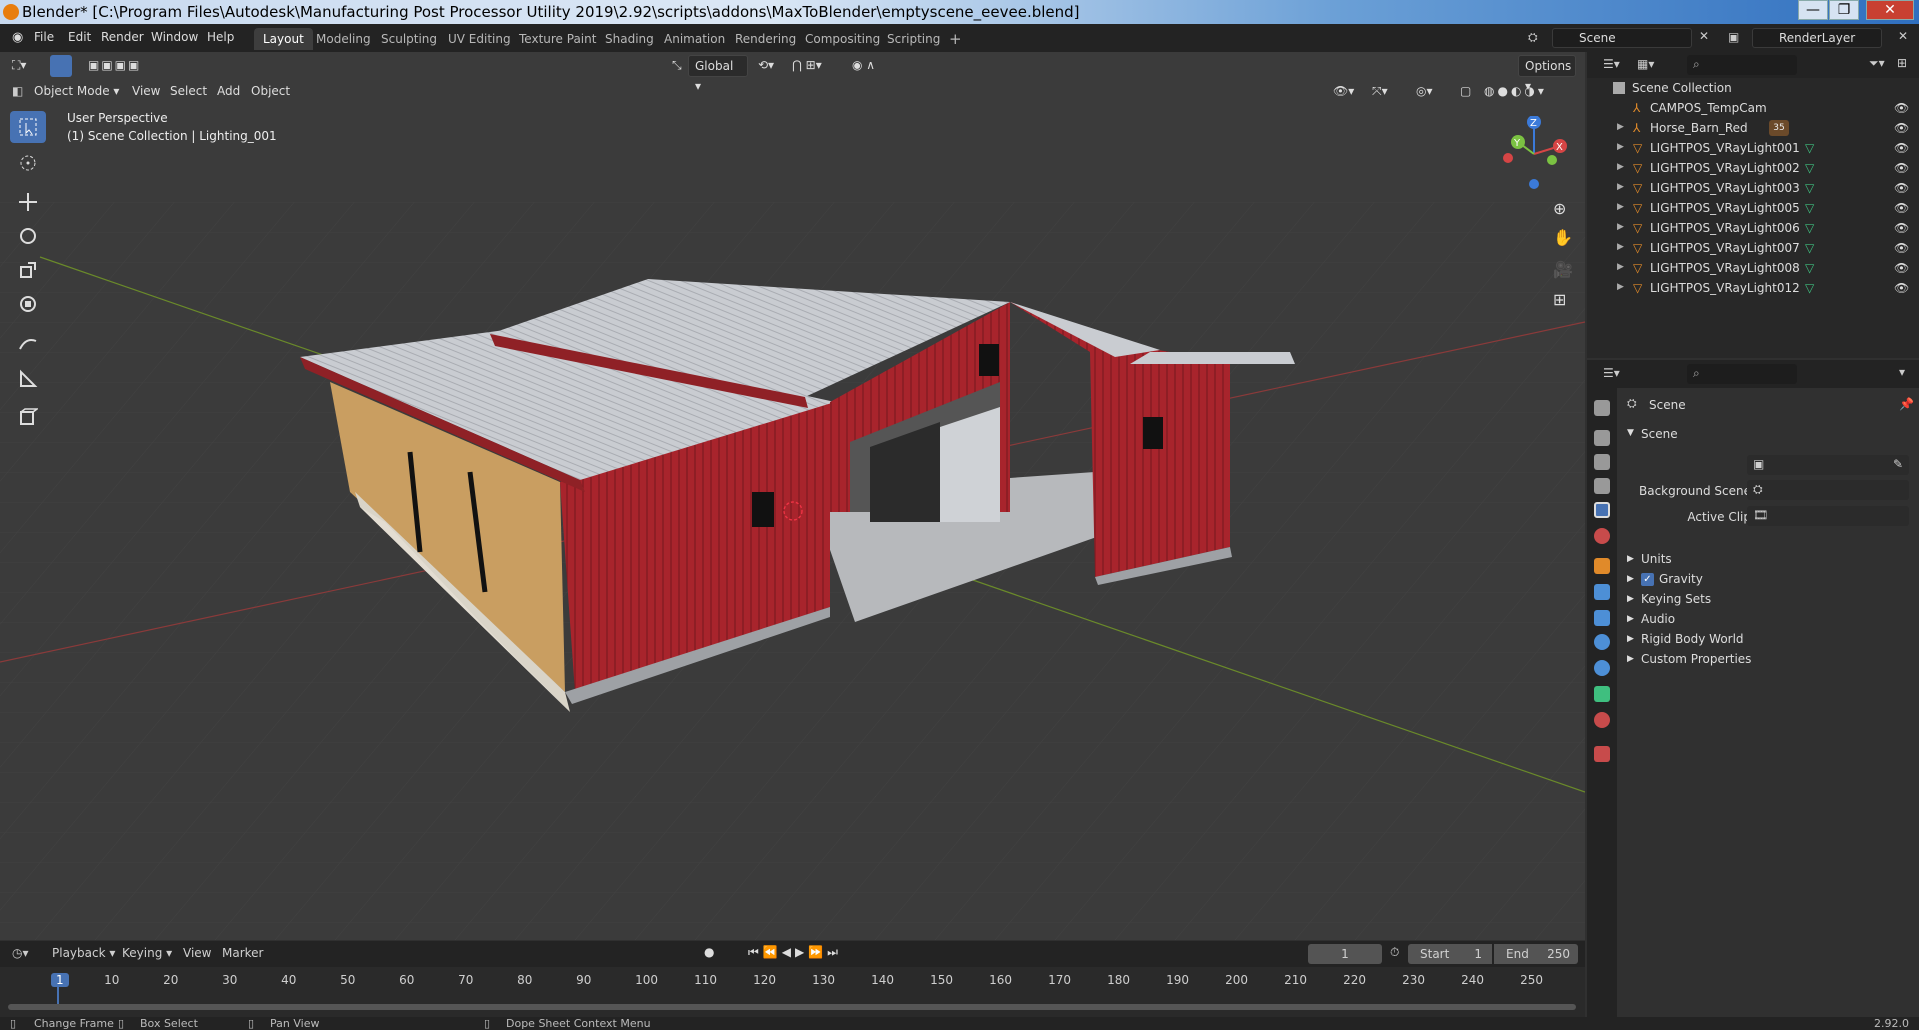 Image resolution: width=1919 pixels, height=1030 pixels. I want to click on pin-icon: 📌, so click(1906, 404).